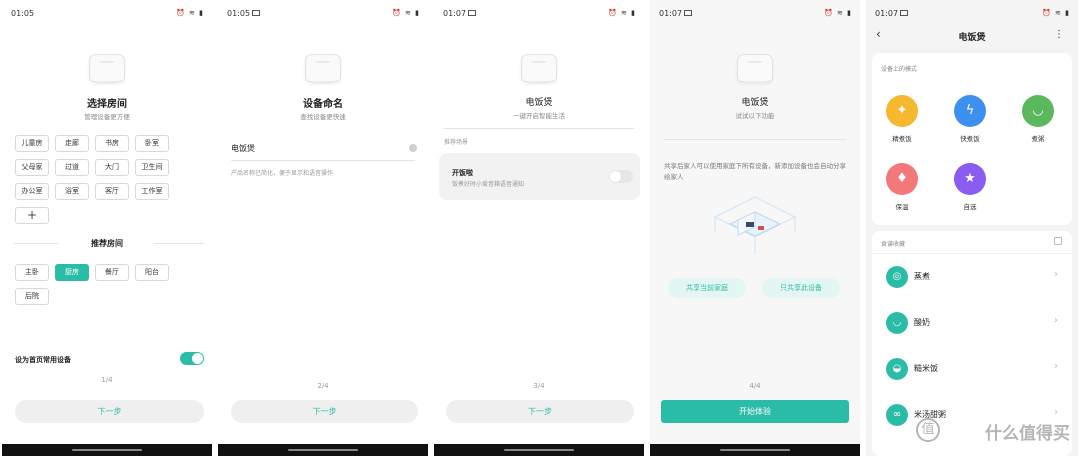 The height and width of the screenshot is (456, 1080). Describe the element at coordinates (152, 272) in the screenshot. I see `recommended-room-chip: 阳台` at that location.